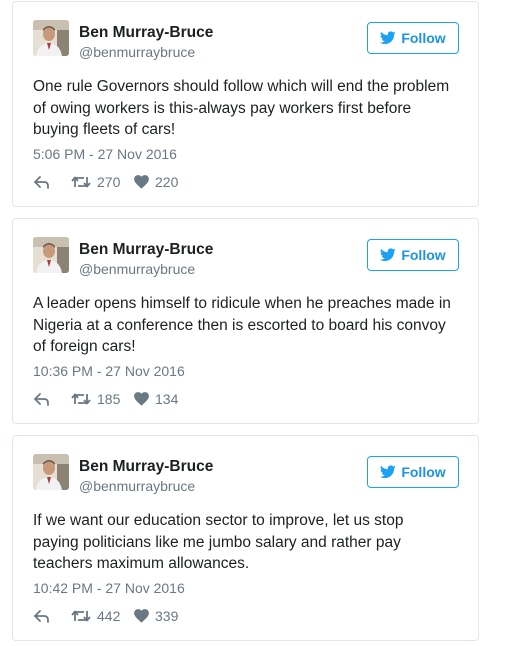  What do you see at coordinates (109, 182) in the screenshot?
I see `retweet-count: 270` at bounding box center [109, 182].